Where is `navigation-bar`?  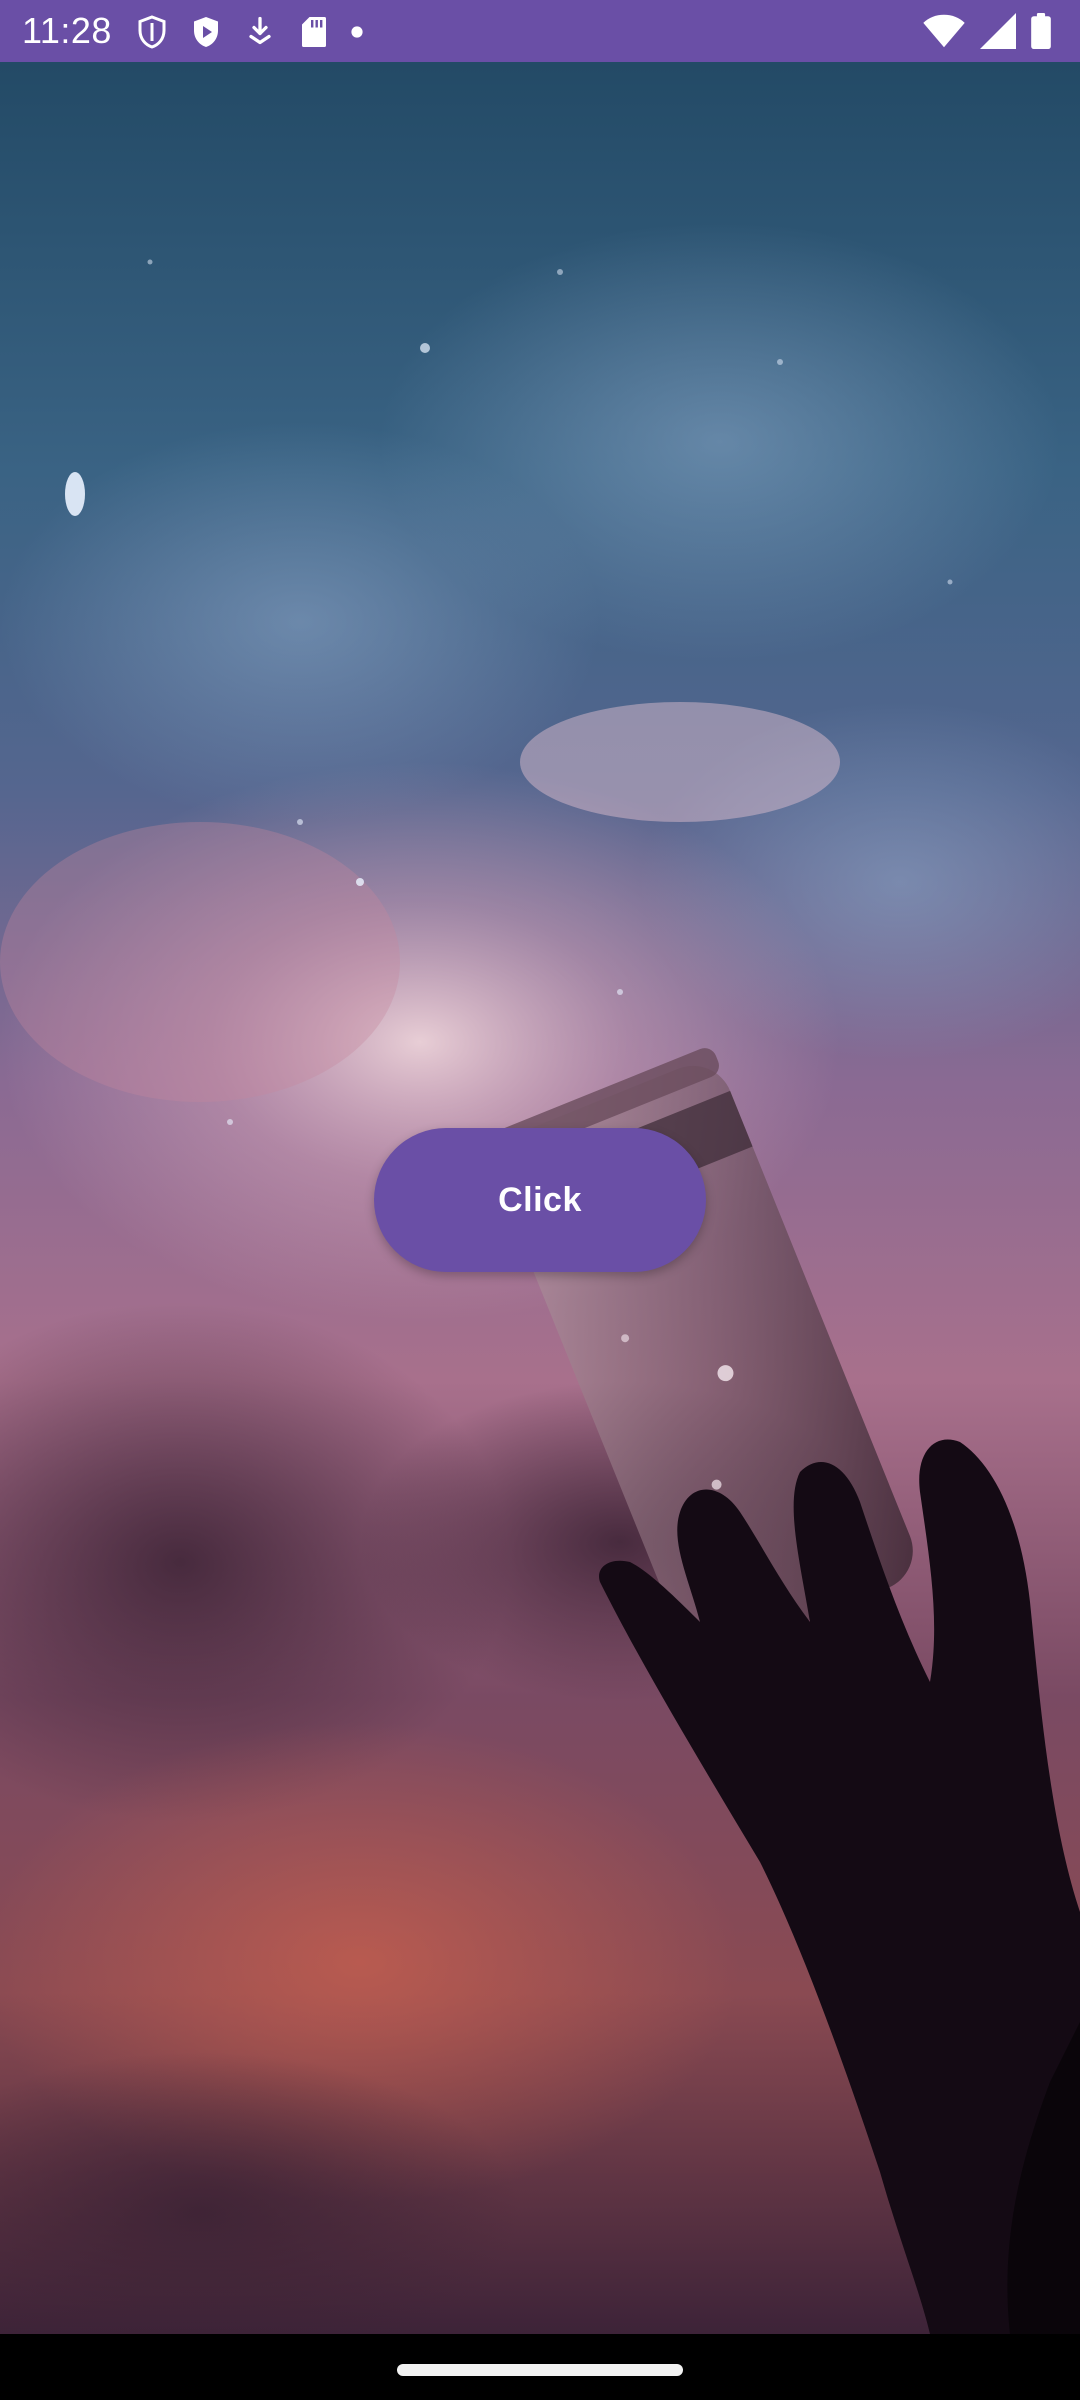 navigation-bar is located at coordinates (540, 2367).